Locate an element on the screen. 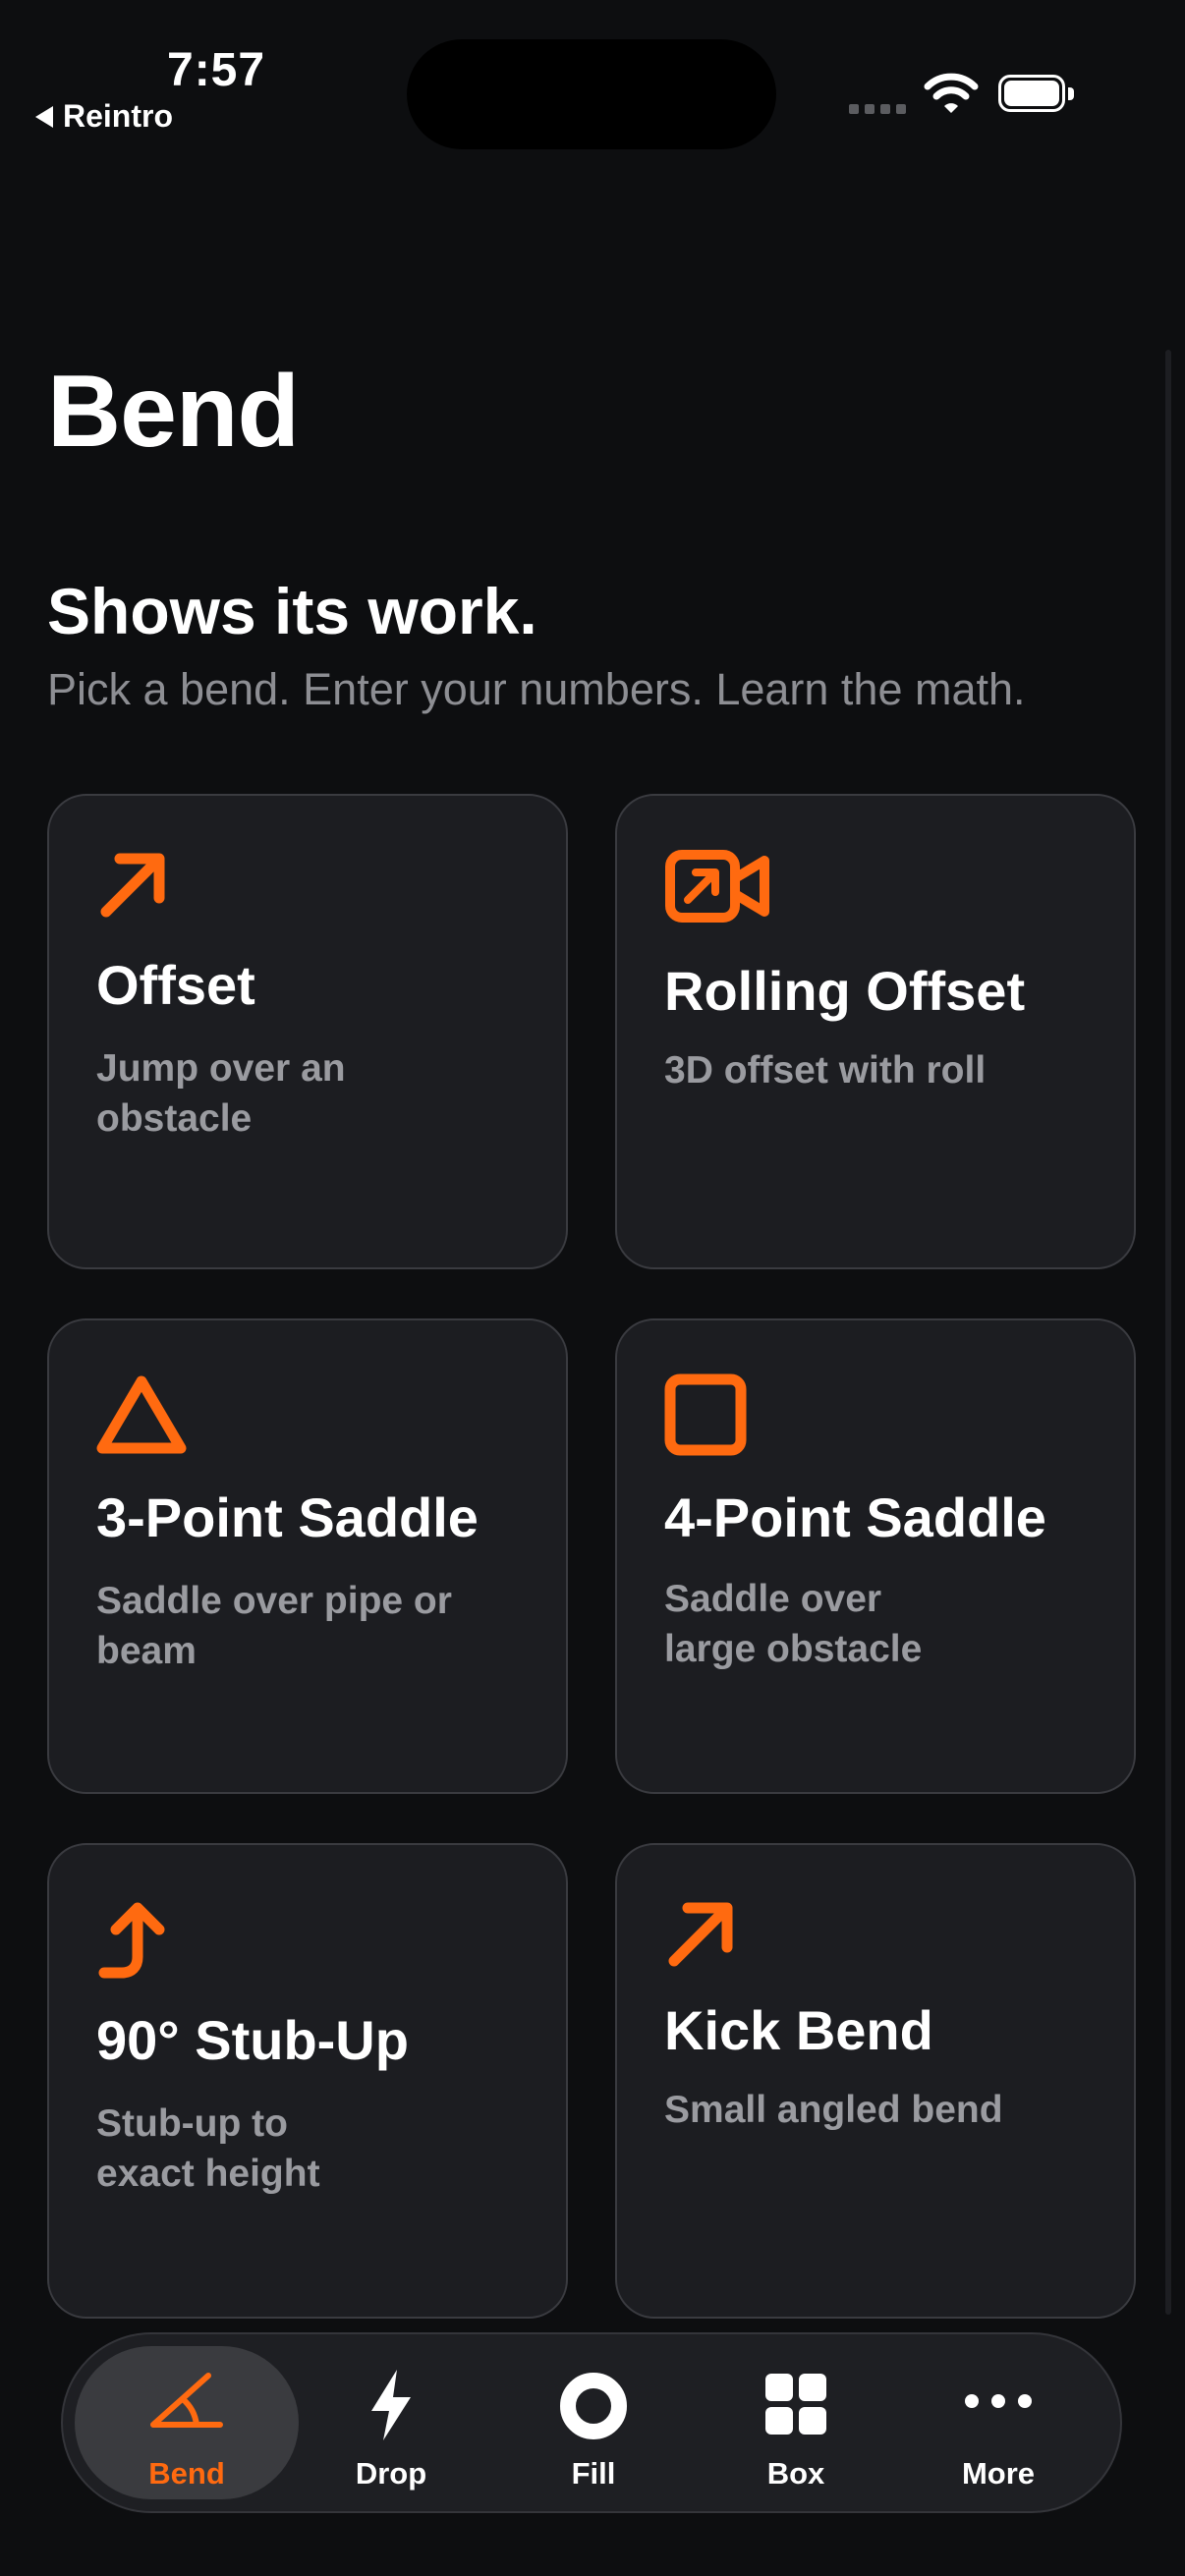 The image size is (1185, 2576). card-title: 4-Point Saddle is located at coordinates (855, 1517).